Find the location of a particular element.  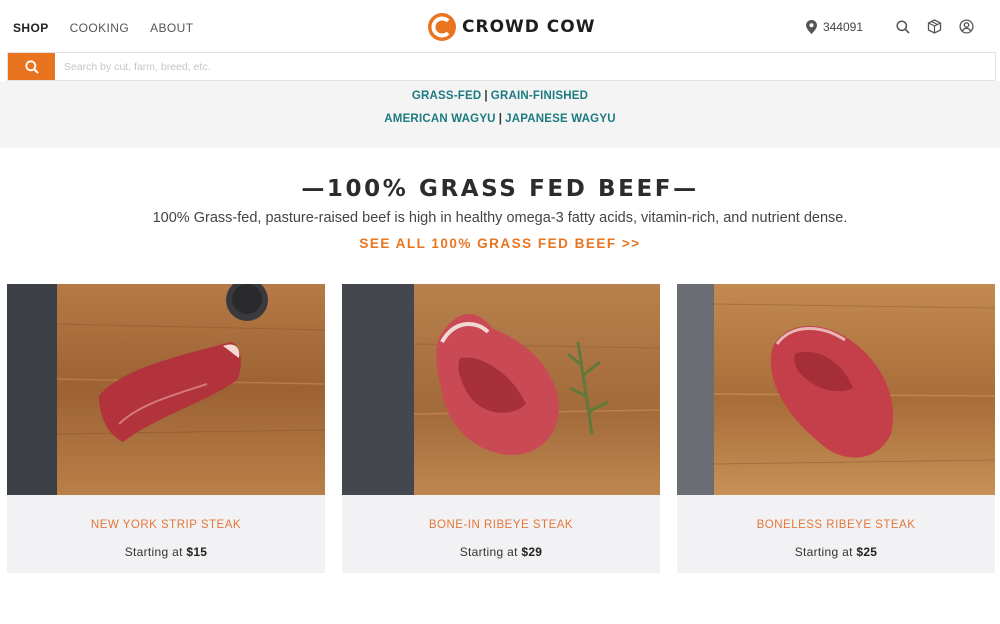

category-row: GRASS-FED | GRAIN-FINISHED is located at coordinates (500, 96).